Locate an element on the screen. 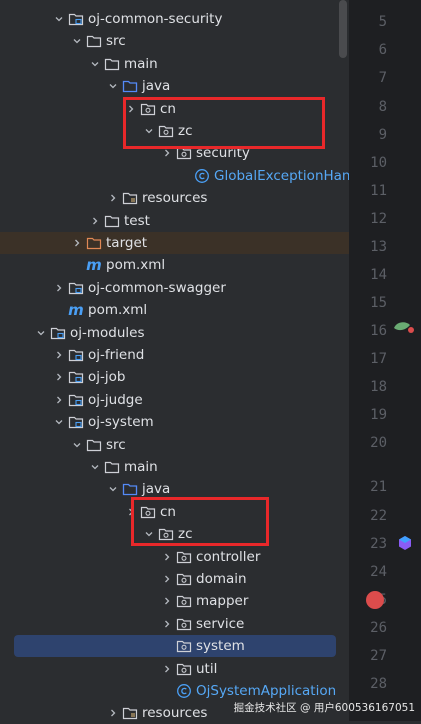 The height and width of the screenshot is (724, 421). tree-item-oj-job: oj-job is located at coordinates (174, 377).